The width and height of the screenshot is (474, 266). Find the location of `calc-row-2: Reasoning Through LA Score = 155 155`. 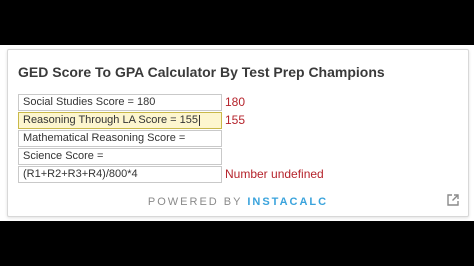

calc-row-2: Reasoning Through LA Score = 155 155 is located at coordinates (238, 120).